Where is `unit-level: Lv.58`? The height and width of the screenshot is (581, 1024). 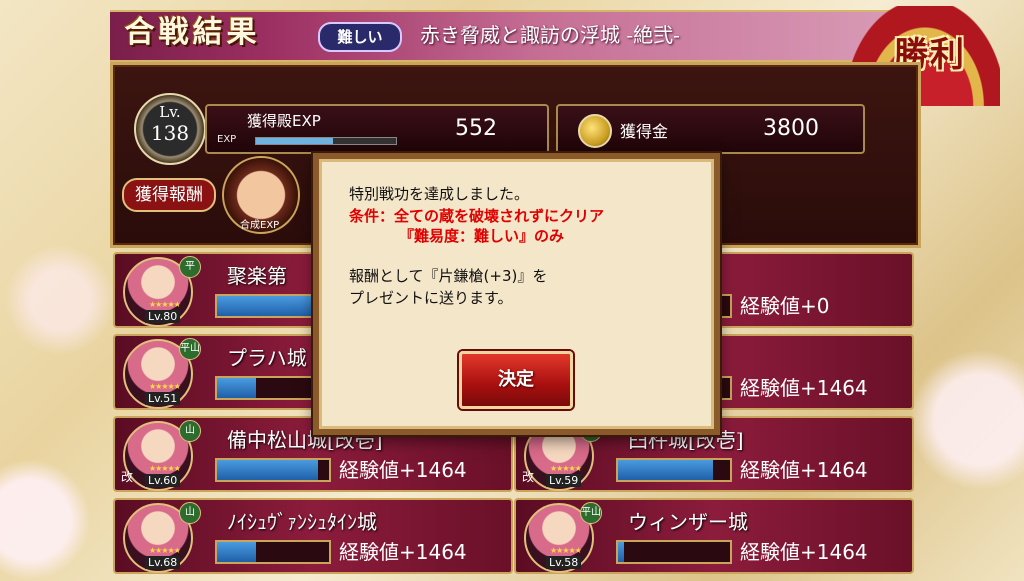
unit-level: Lv.58 is located at coordinates (564, 562).